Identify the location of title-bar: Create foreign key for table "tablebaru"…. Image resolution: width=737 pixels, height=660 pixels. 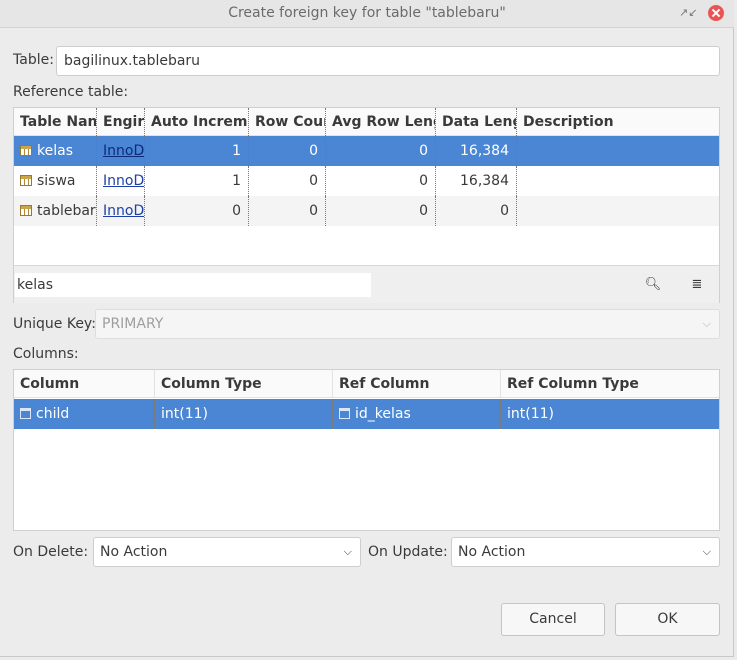
(367, 14).